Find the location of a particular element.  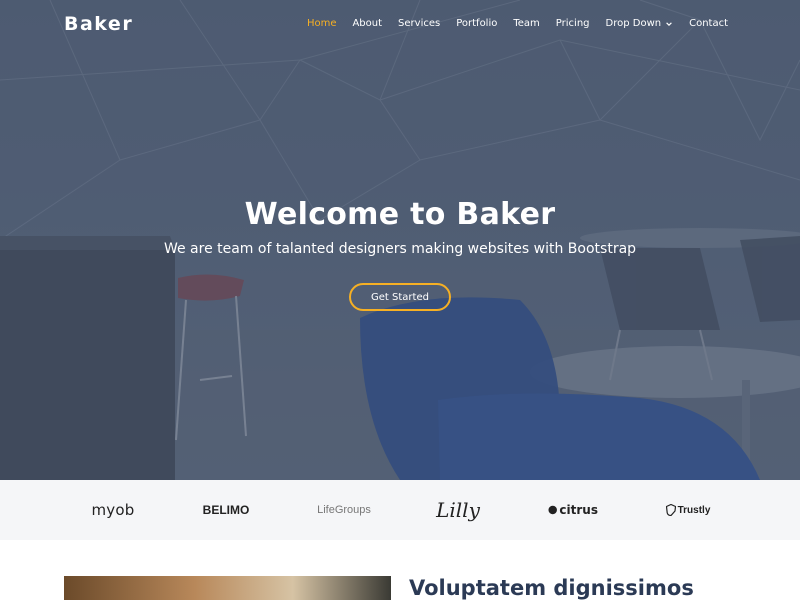

nav-item-portfolio: Portfolio is located at coordinates (476, 23).